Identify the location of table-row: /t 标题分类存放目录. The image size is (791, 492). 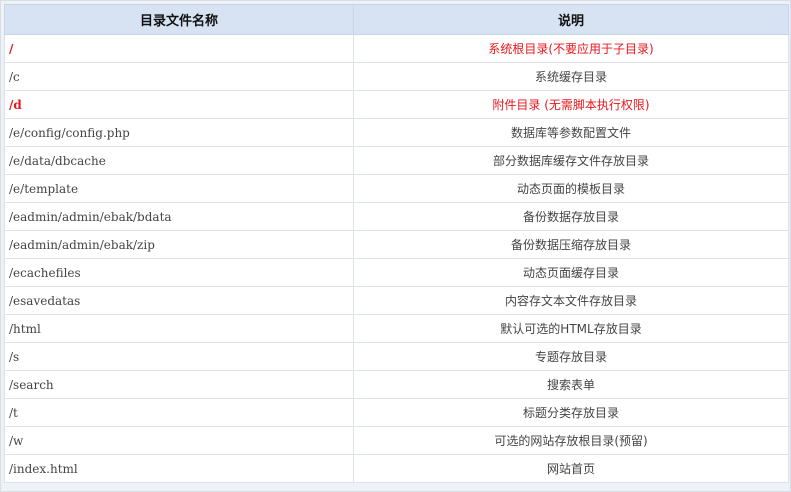
(396, 412).